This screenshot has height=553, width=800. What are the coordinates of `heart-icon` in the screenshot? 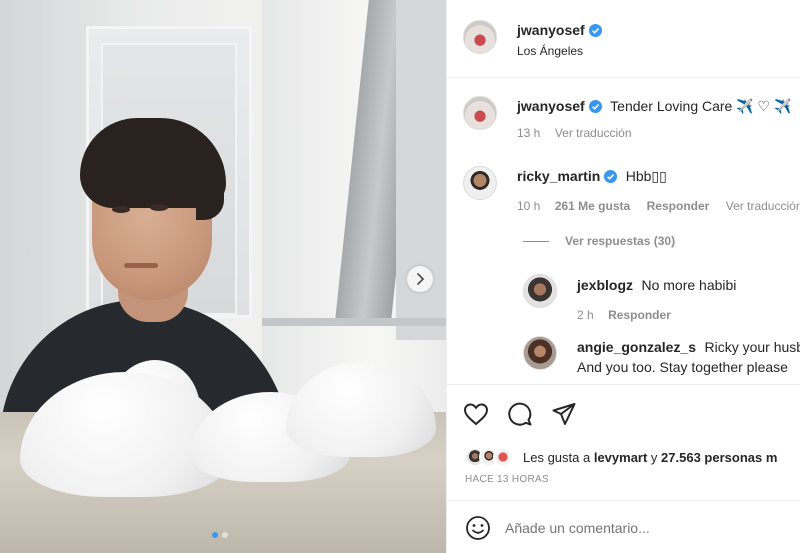 It's located at (476, 414).